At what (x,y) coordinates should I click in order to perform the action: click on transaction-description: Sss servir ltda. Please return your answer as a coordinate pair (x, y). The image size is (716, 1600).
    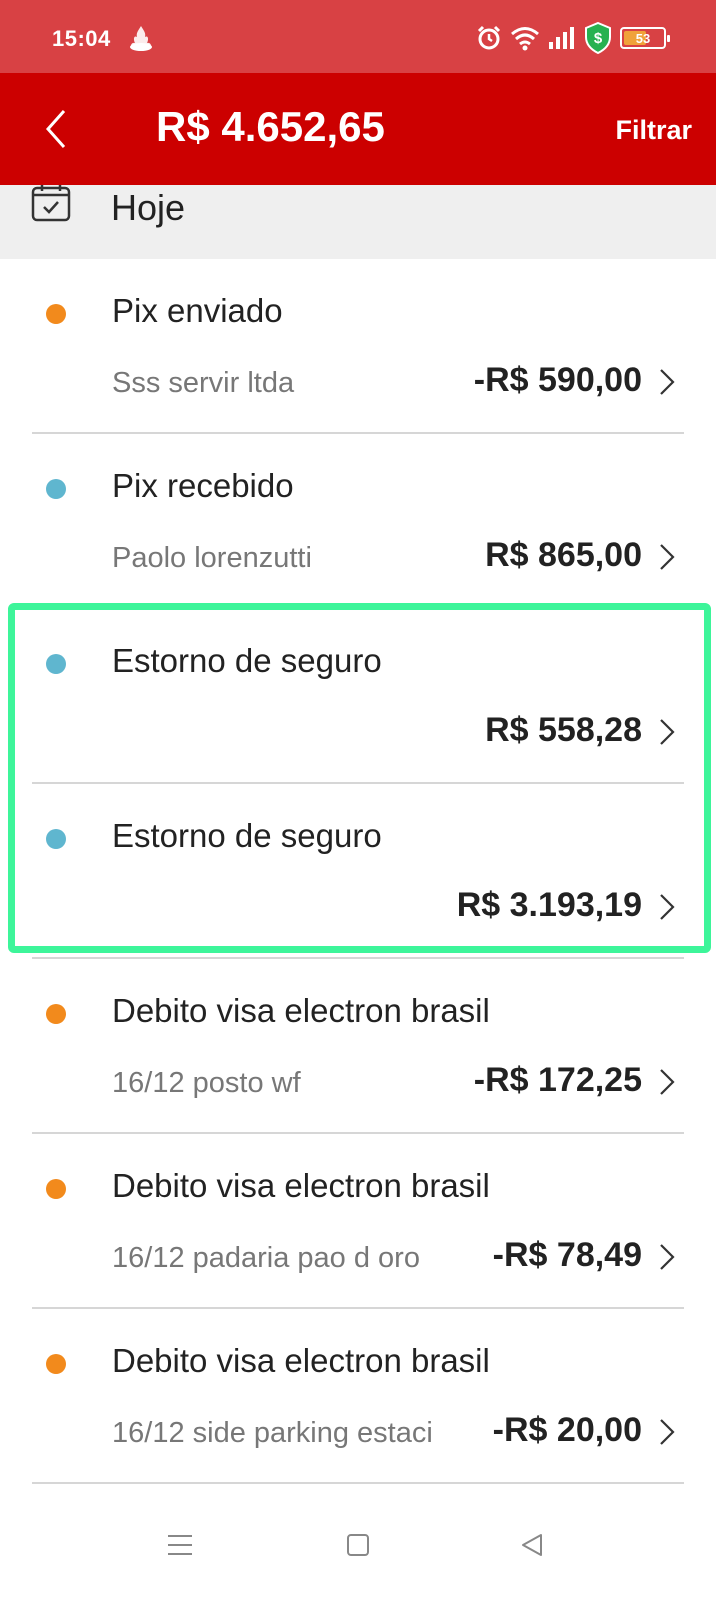
    Looking at the image, I should click on (203, 383).